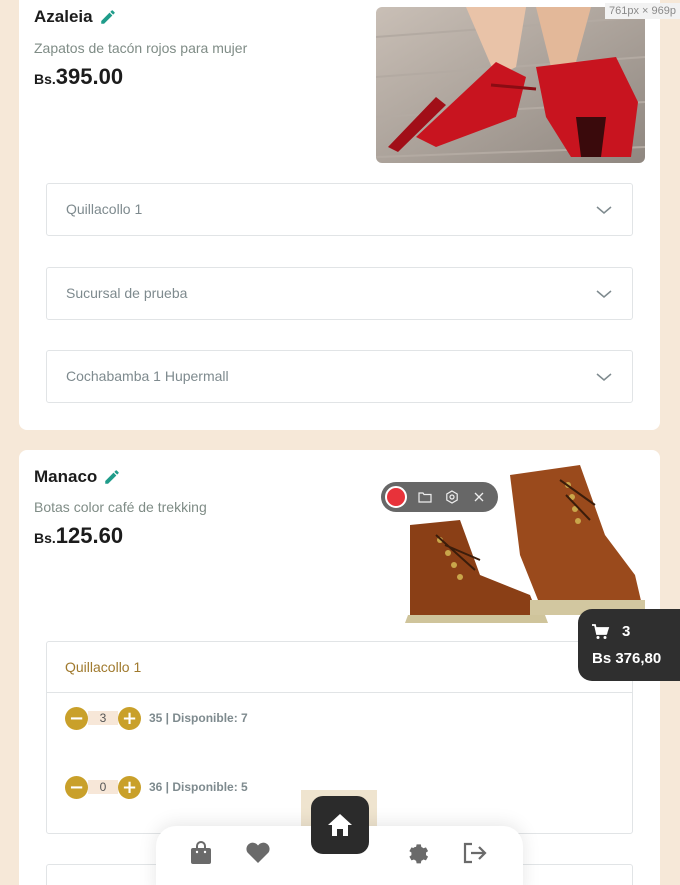  Describe the element at coordinates (629, 645) in the screenshot. I see `cart-summary-button: 3 Bs 376,80` at that location.